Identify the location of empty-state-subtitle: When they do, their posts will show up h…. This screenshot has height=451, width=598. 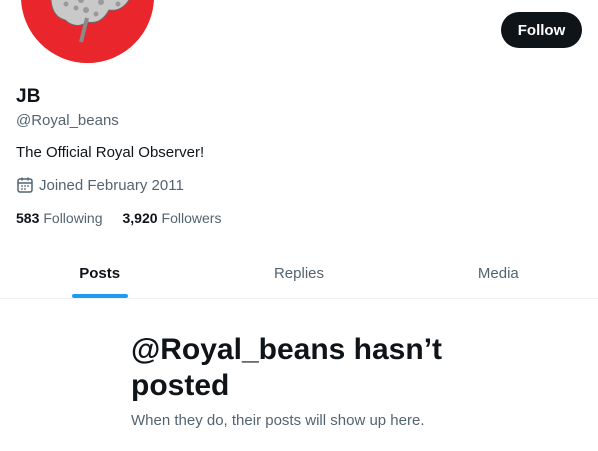
(278, 420).